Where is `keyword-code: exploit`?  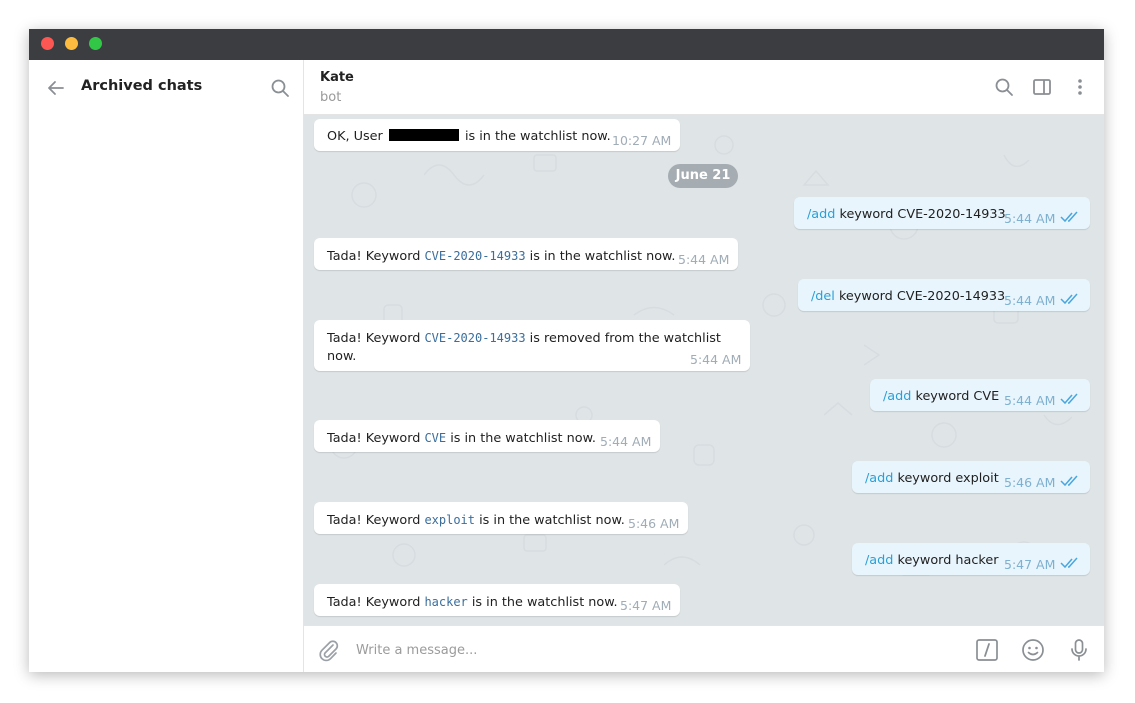
keyword-code: exploit is located at coordinates (450, 520).